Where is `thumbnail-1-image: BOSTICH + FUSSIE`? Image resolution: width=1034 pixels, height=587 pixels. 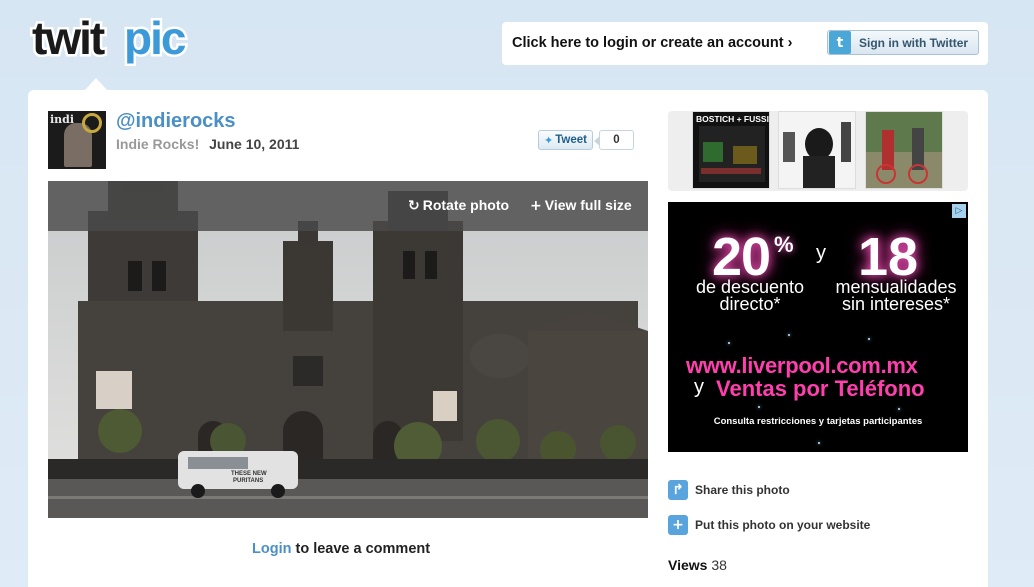
thumbnail-1-image: BOSTICH + FUSSIE is located at coordinates (731, 150).